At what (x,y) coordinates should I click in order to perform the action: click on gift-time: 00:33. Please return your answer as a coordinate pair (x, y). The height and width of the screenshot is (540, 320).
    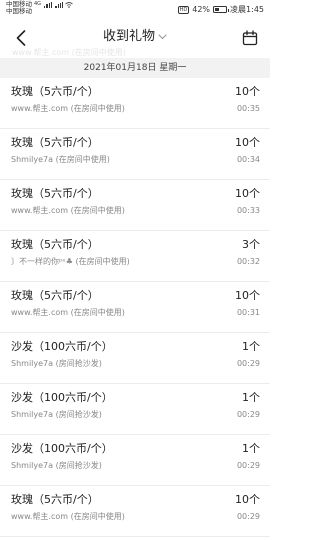
    Looking at the image, I should click on (248, 210).